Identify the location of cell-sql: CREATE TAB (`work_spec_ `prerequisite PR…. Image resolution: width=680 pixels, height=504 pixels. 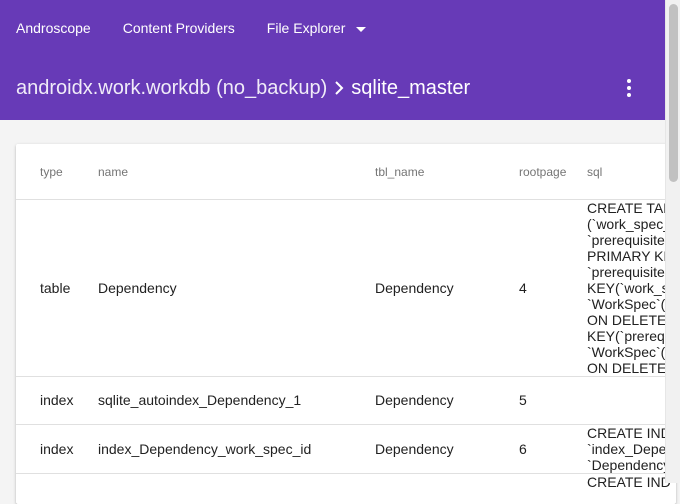
(631, 288).